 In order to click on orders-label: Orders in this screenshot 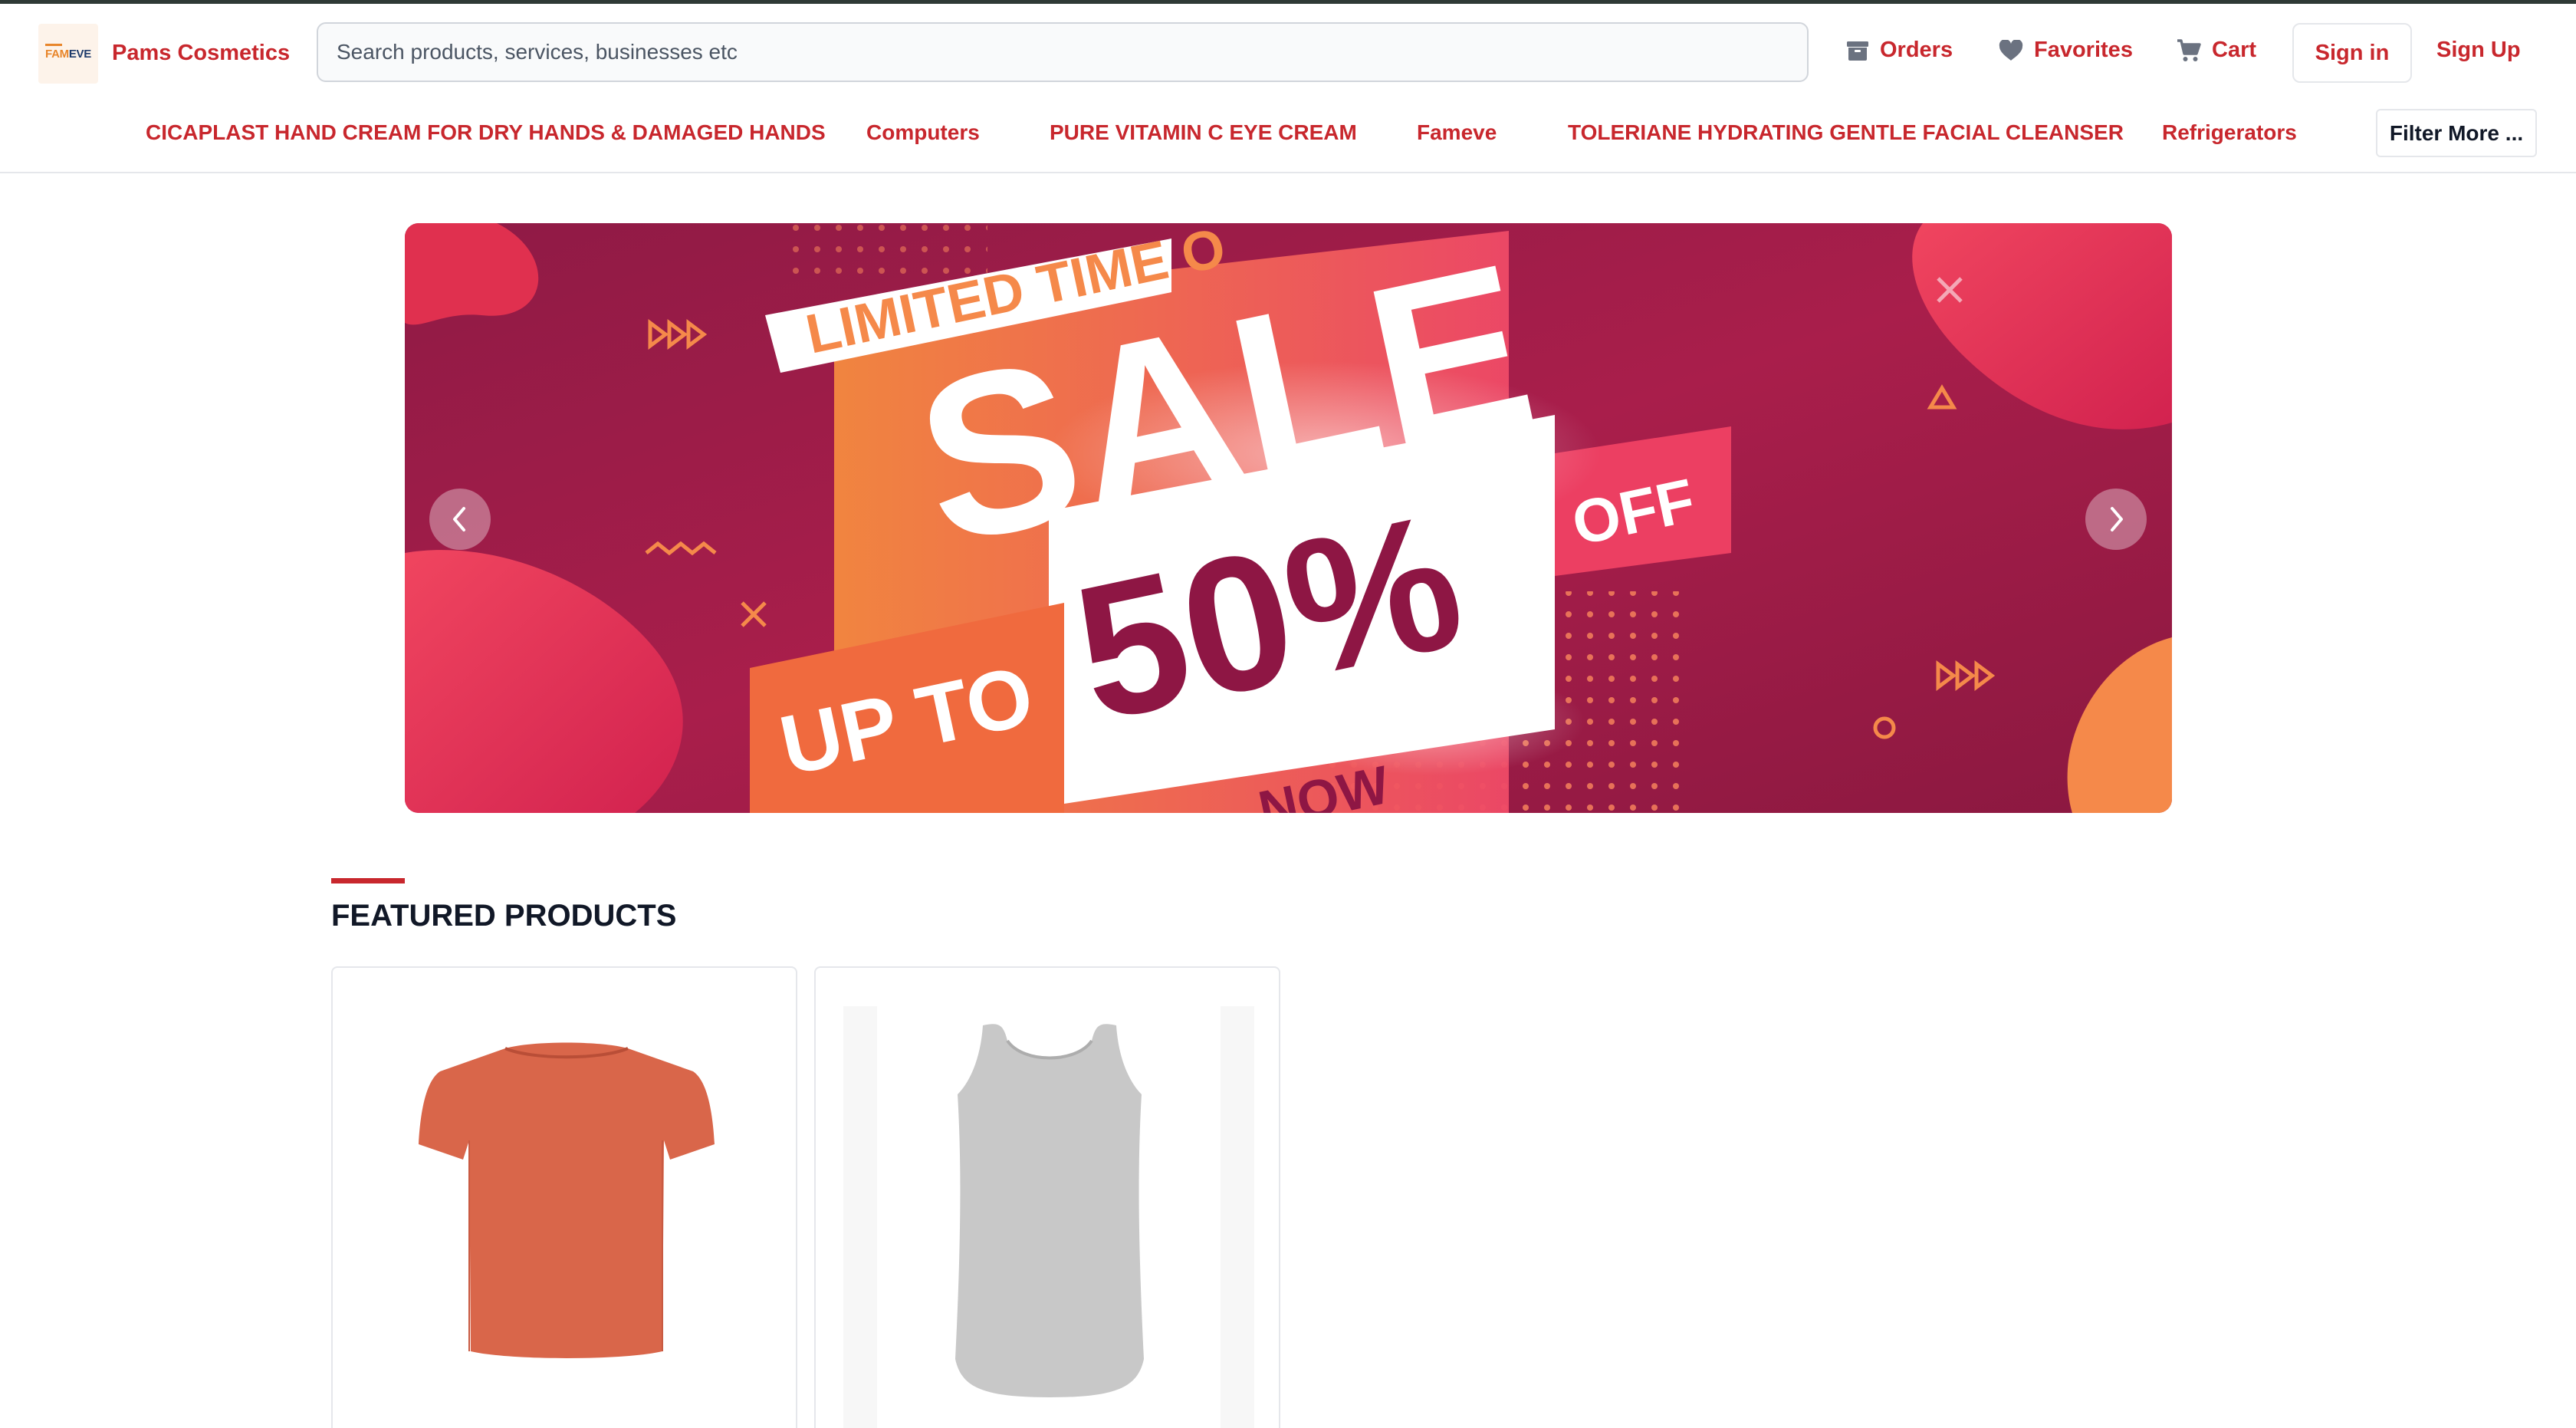, I will do `click(1916, 50)`.